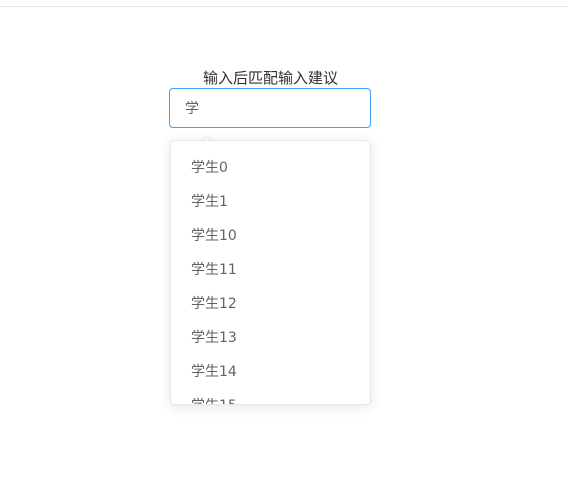 The height and width of the screenshot is (486, 567). What do you see at coordinates (270, 78) in the screenshot?
I see `field-label: 输入后匹配输入建议` at bounding box center [270, 78].